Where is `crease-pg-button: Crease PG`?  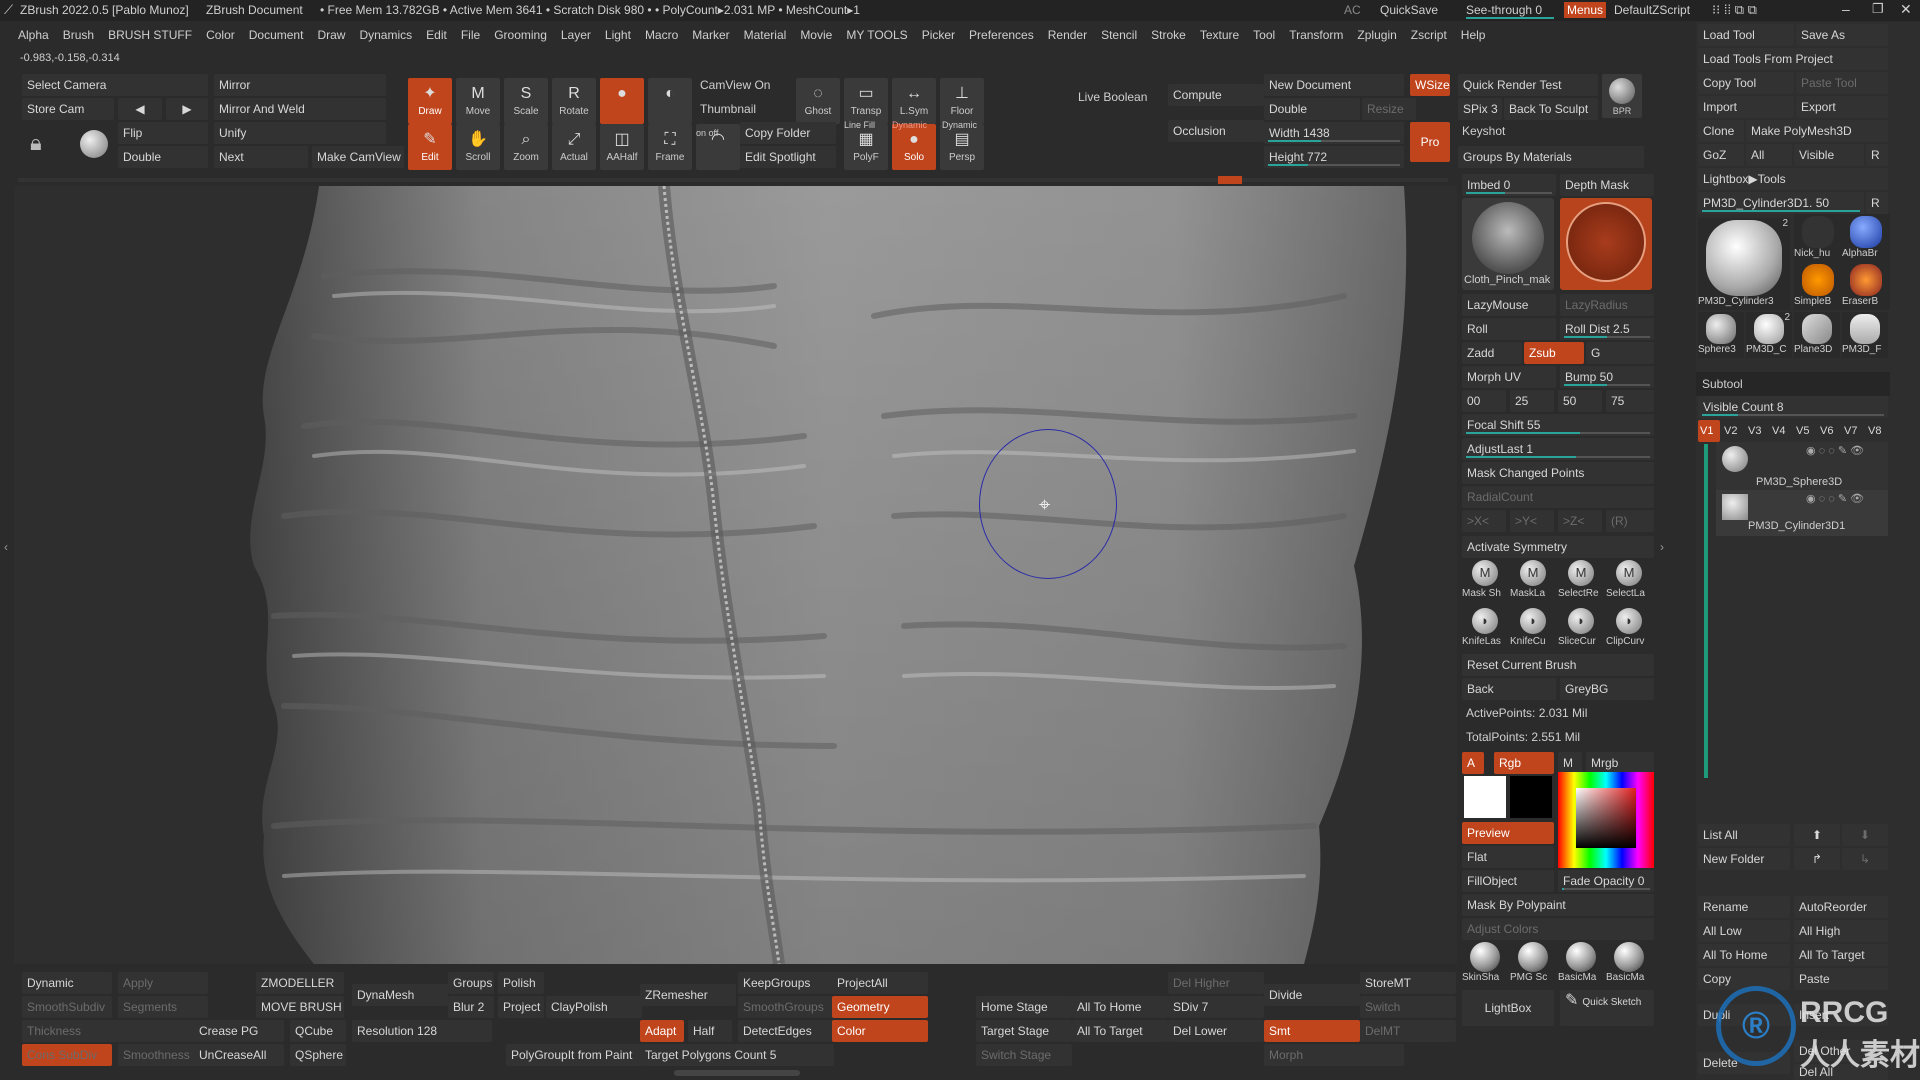 crease-pg-button: Crease PG is located at coordinates (239, 1031).